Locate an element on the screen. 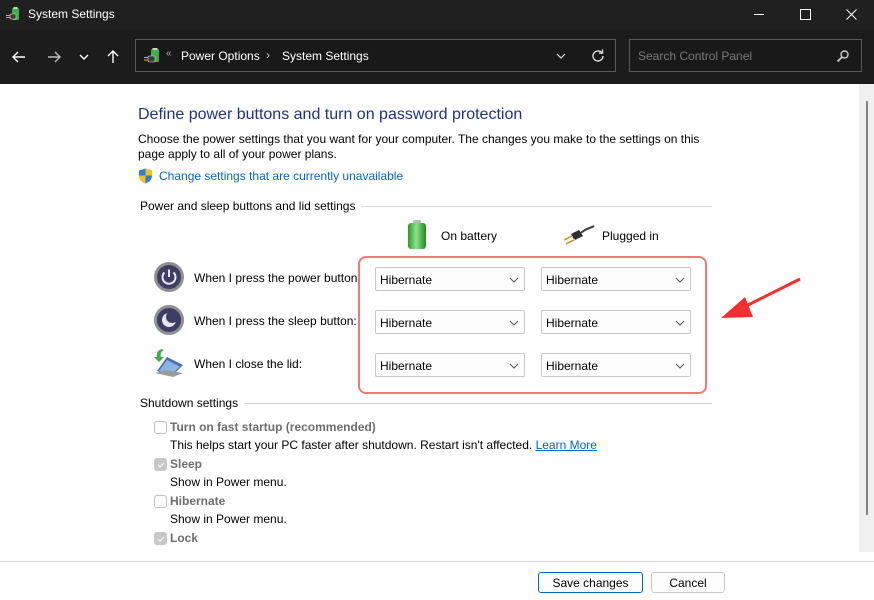  minimize-button is located at coordinates (759, 14).